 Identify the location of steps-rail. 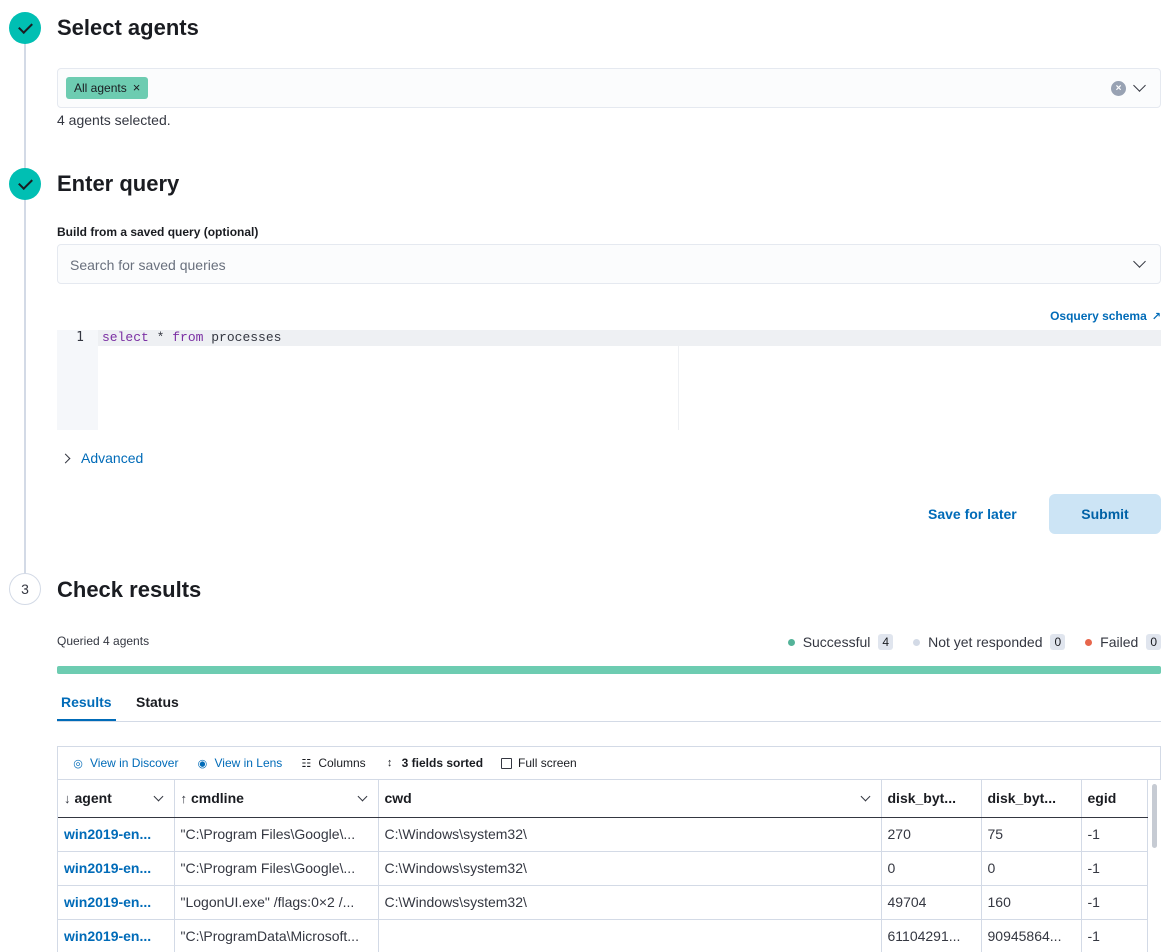
(25, 307).